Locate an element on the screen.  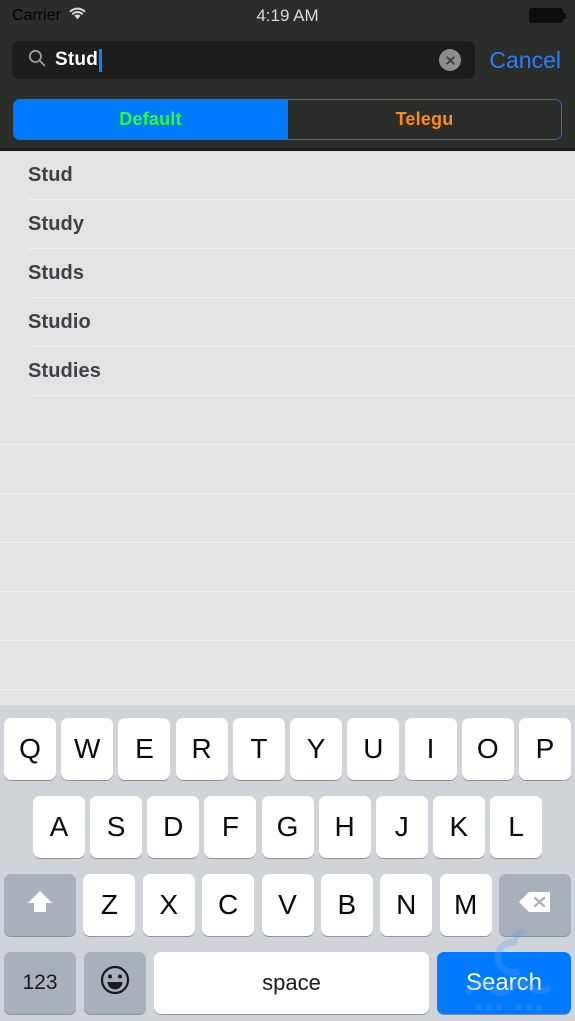
segmented-control: Default Telegu is located at coordinates (287, 119).